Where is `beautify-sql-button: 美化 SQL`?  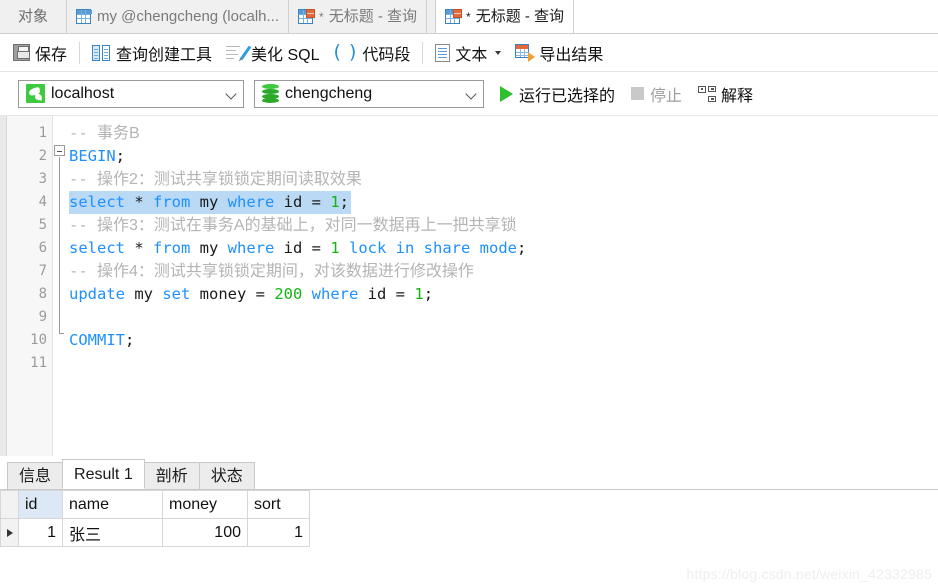 beautify-sql-button: 美化 SQL is located at coordinates (272, 53).